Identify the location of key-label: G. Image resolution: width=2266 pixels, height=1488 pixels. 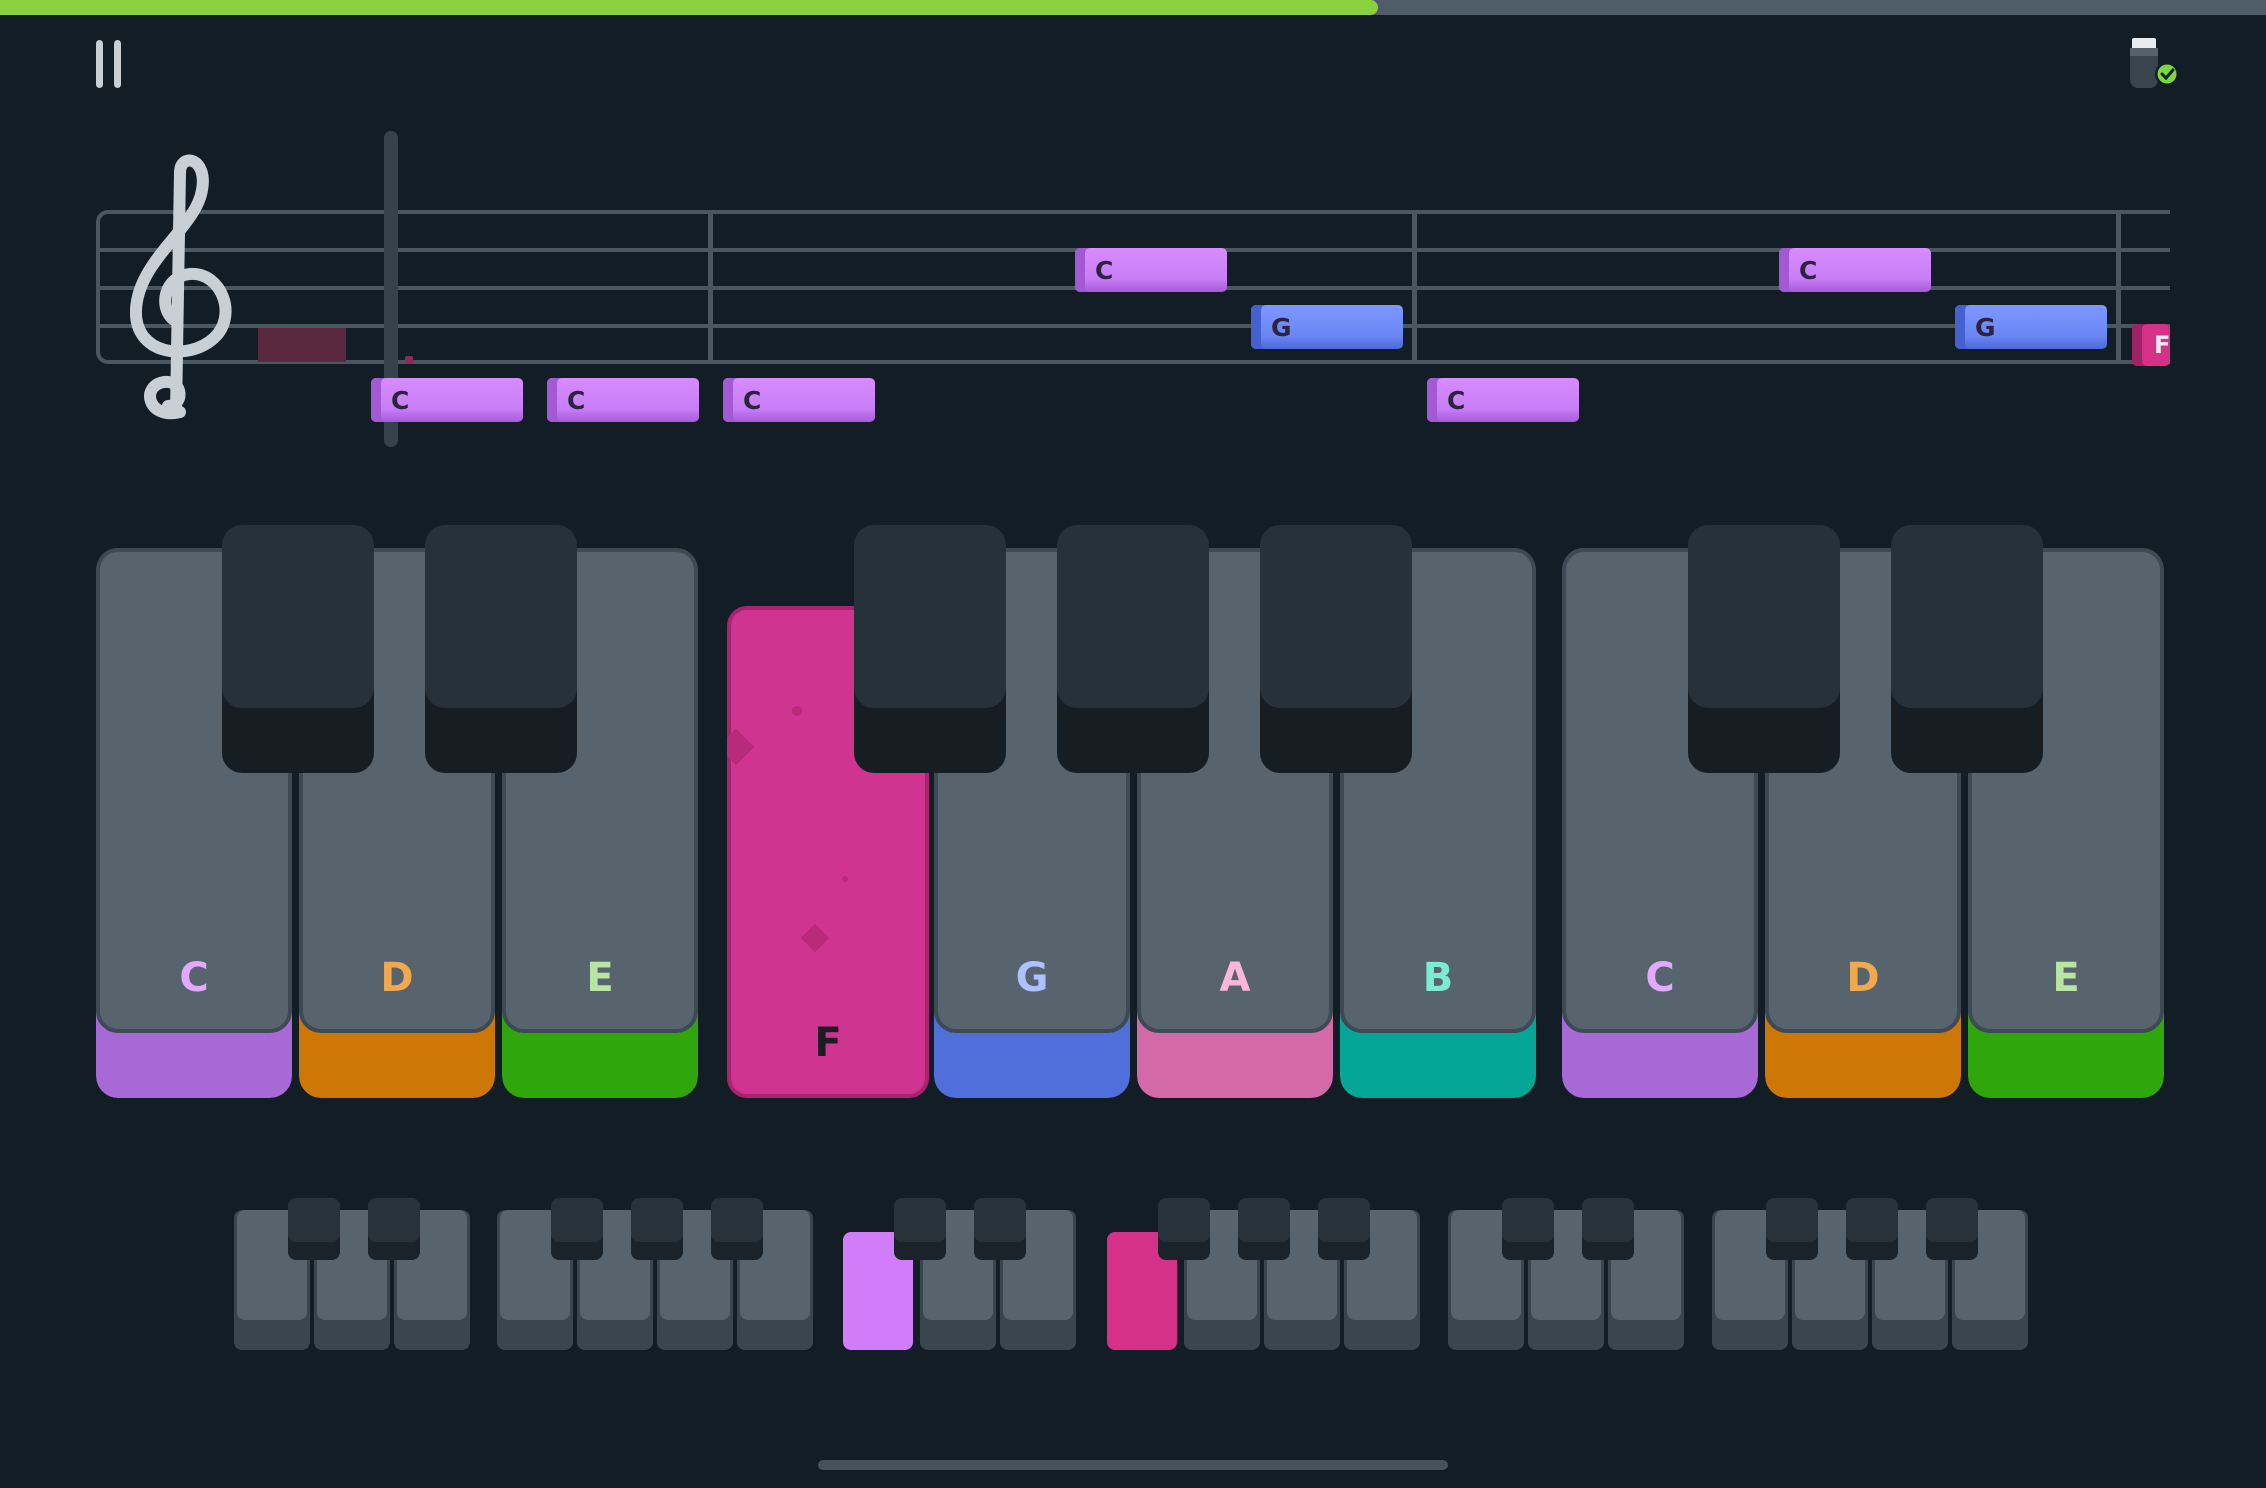
(1032, 978).